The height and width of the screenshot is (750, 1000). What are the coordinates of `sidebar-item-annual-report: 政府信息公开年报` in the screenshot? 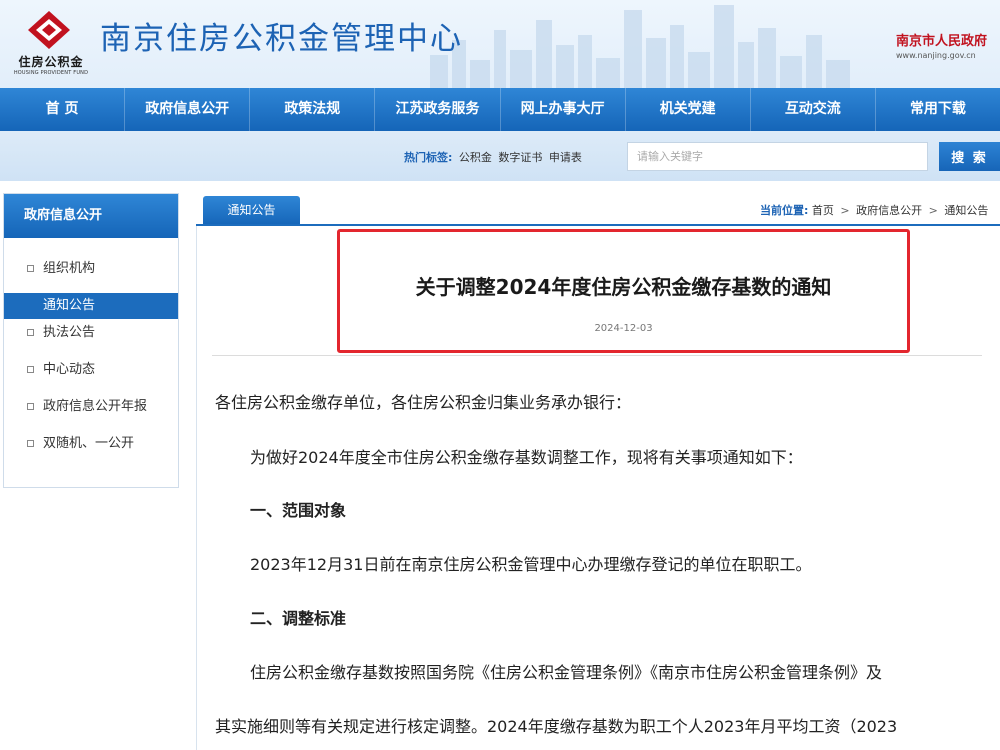 It's located at (91, 407).